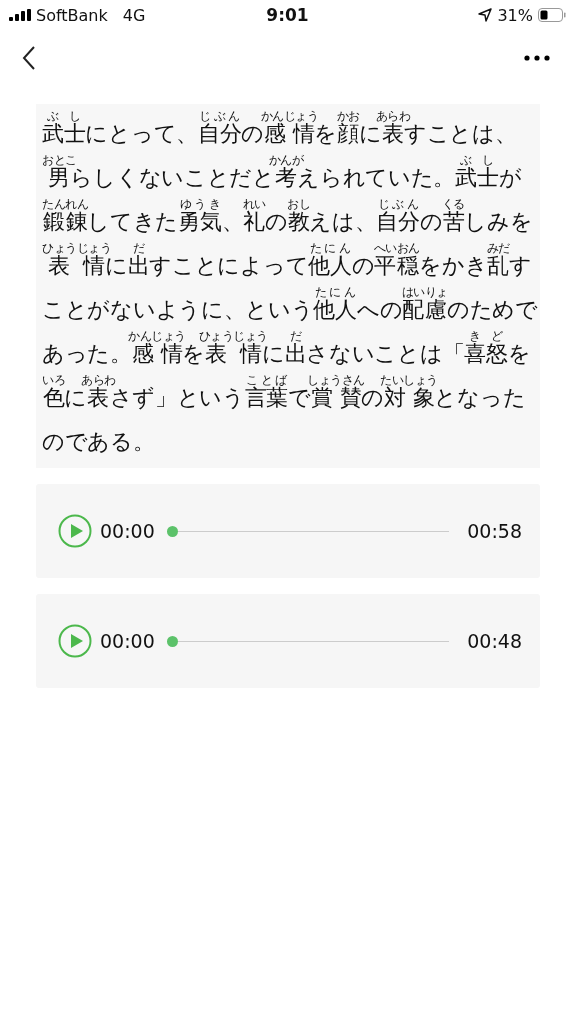 Image resolution: width=576 pixels, height=1024 pixels. I want to click on location-arrow-icon, so click(485, 15).